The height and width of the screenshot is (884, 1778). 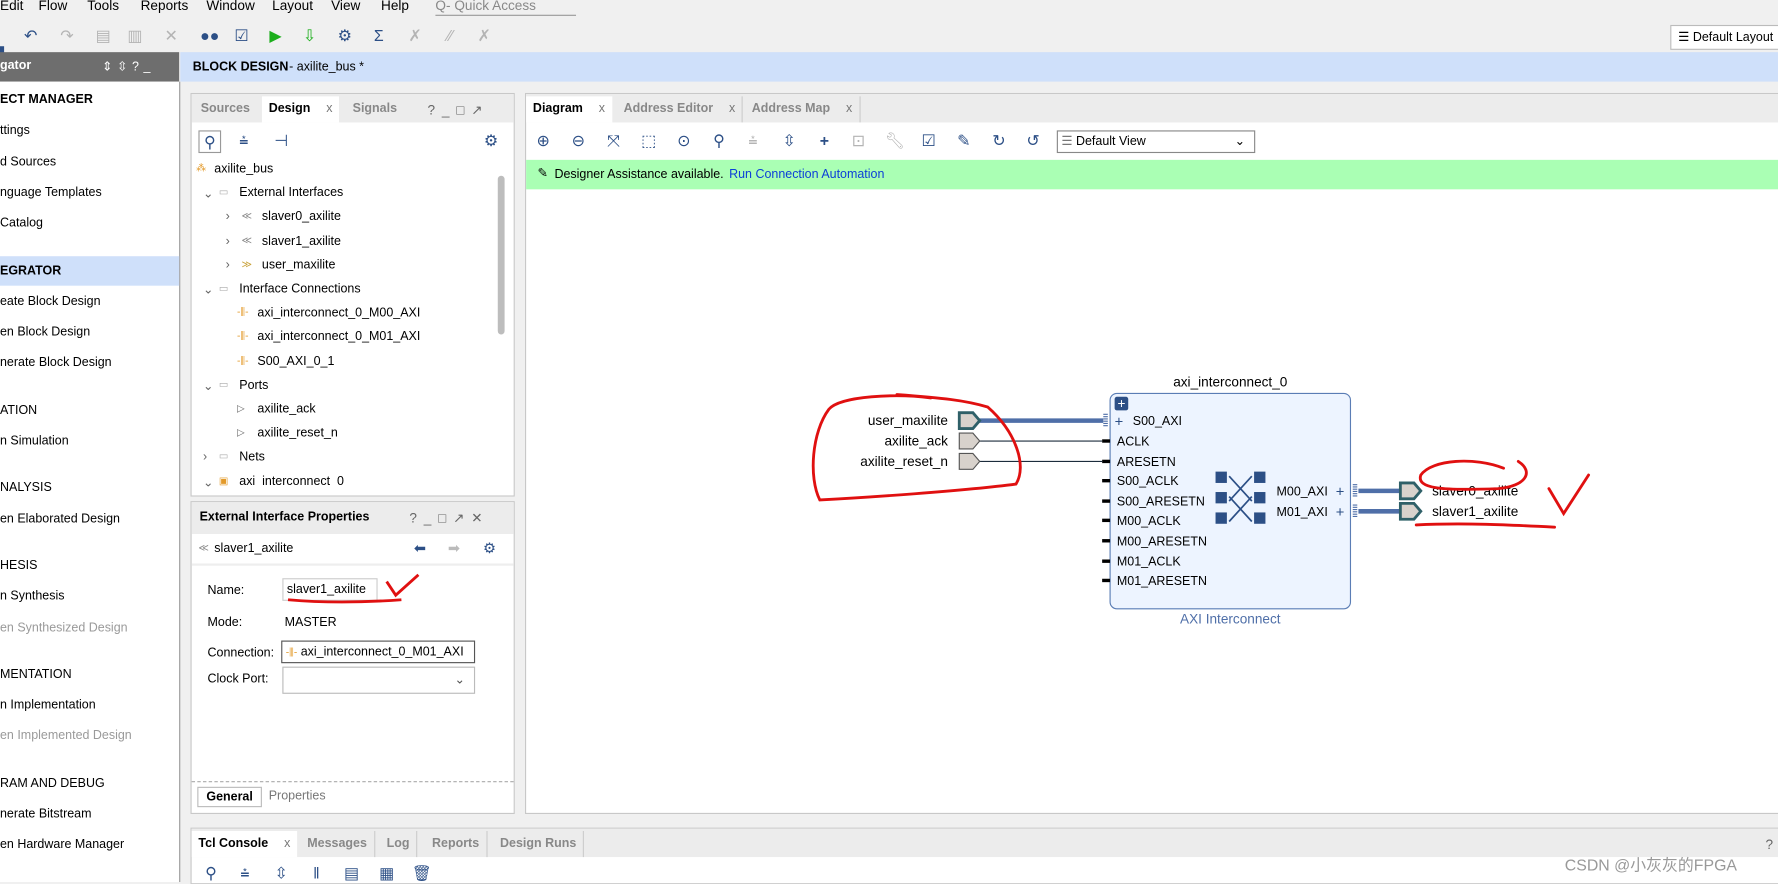 I want to click on nav-item: en Synthesized Design, so click(x=64, y=628).